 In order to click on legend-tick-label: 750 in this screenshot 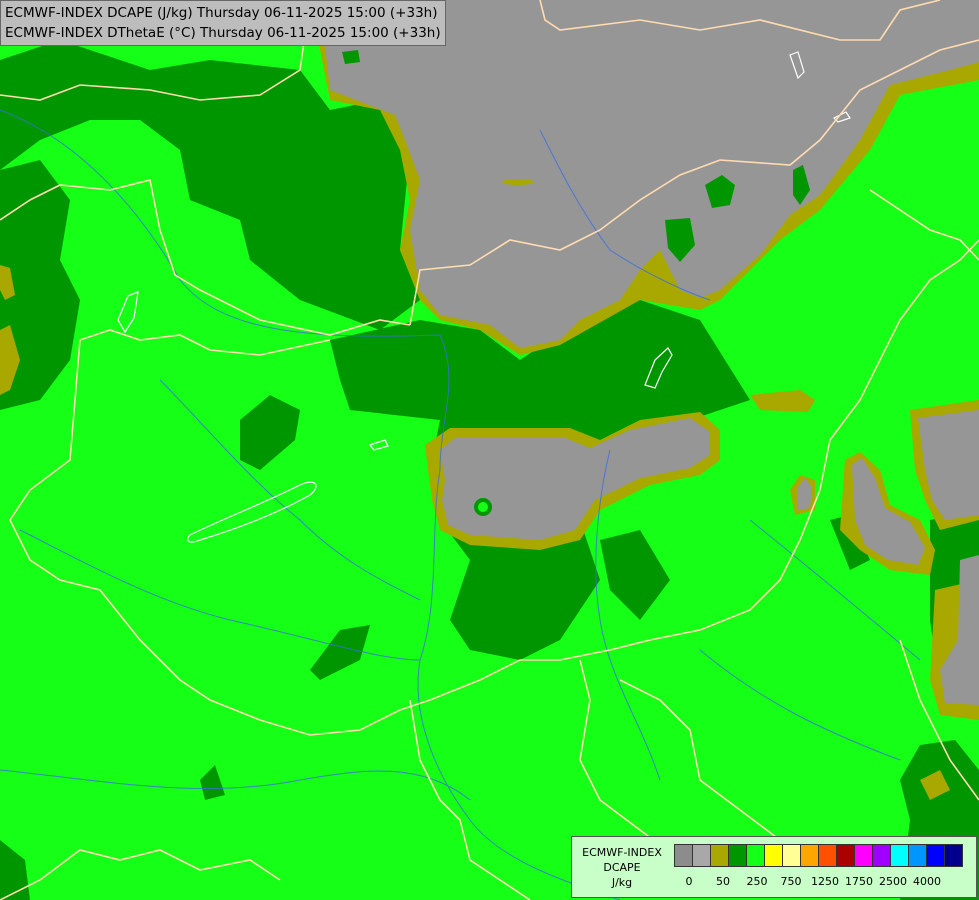, I will do `click(791, 881)`.